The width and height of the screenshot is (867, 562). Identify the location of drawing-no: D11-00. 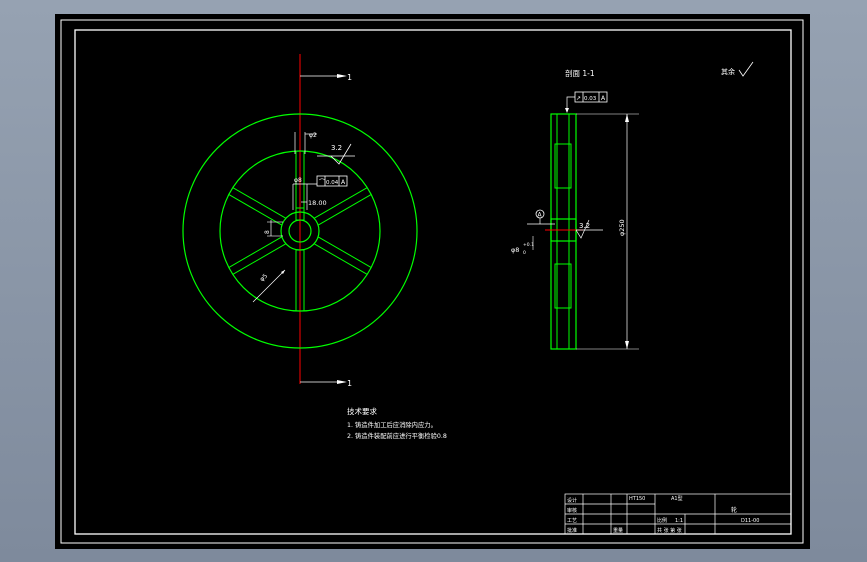
(750, 521).